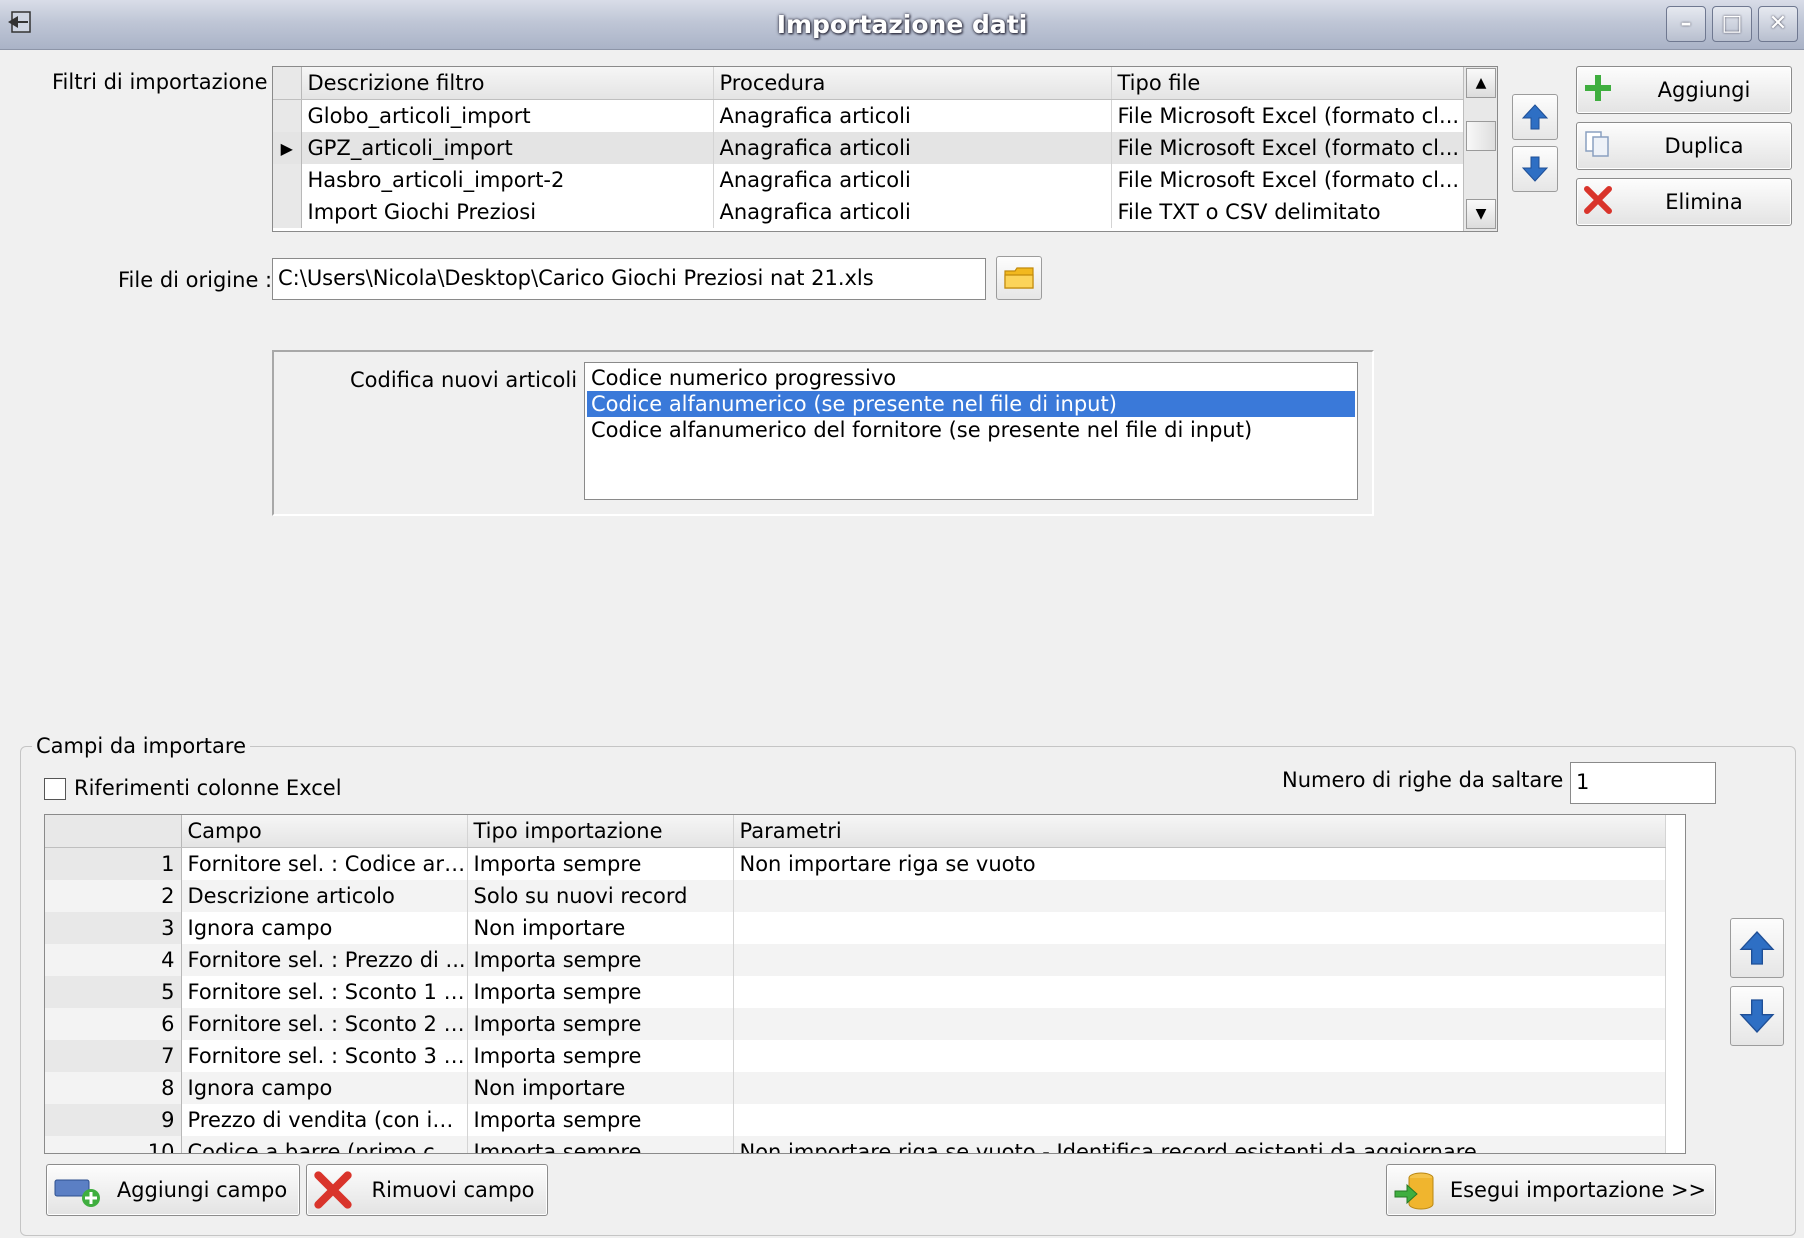  What do you see at coordinates (1778, 24) in the screenshot?
I see `close-button: ✕` at bounding box center [1778, 24].